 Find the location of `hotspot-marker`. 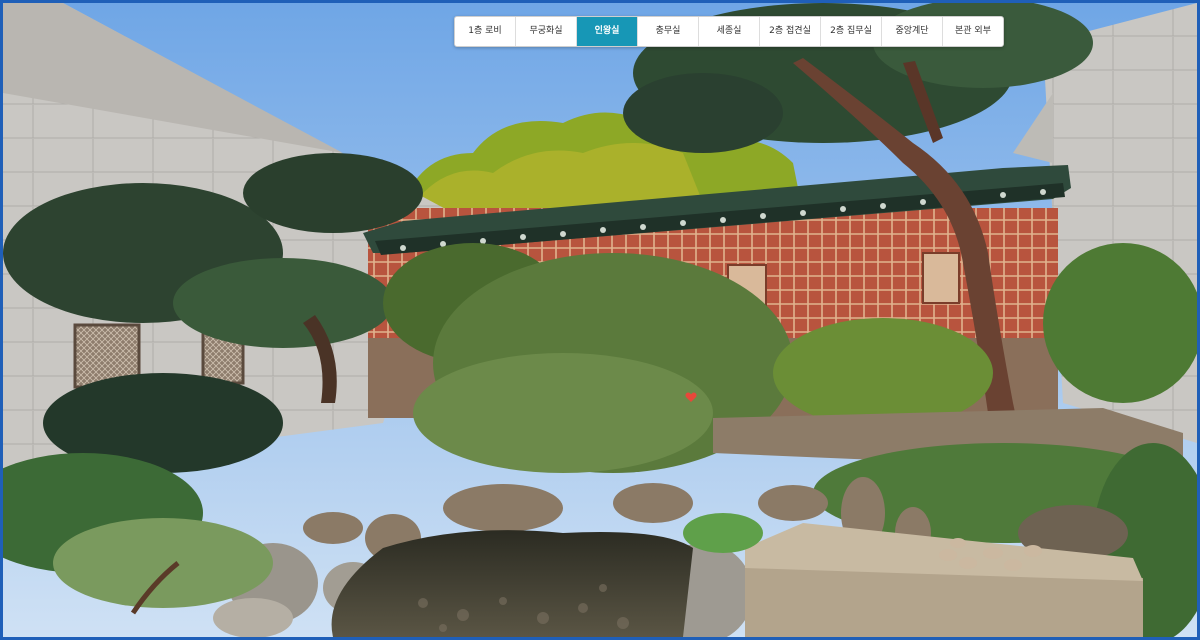

hotspot-marker is located at coordinates (691, 395).